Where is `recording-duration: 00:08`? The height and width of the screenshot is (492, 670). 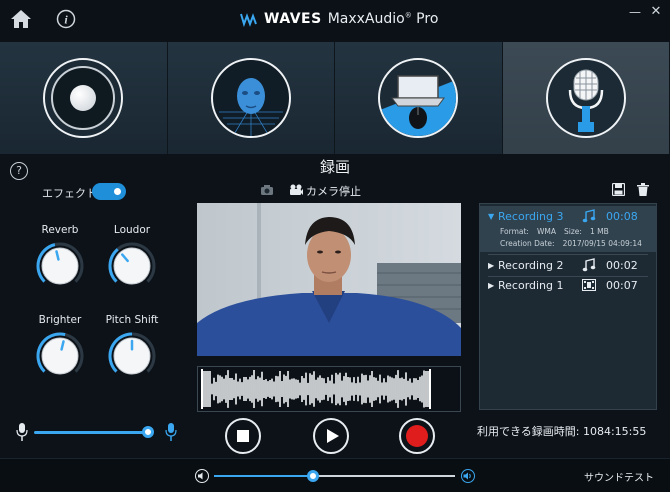
recording-duration: 00:08 is located at coordinates (622, 216).